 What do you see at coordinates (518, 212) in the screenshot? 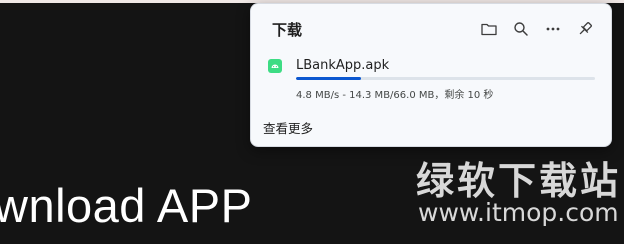
I see `watermark-url: www.itmop.com` at bounding box center [518, 212].